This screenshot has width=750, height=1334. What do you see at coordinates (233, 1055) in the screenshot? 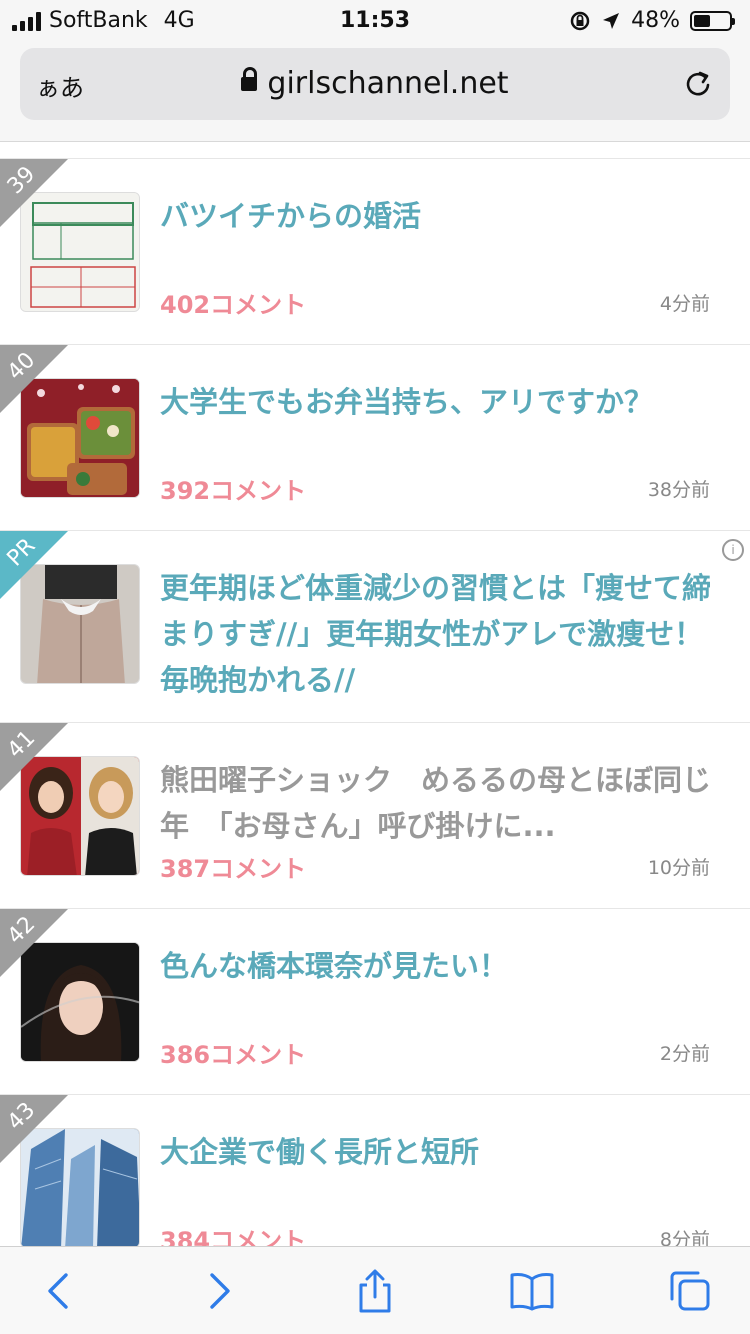
I see `comment-count: 386コメント` at bounding box center [233, 1055].